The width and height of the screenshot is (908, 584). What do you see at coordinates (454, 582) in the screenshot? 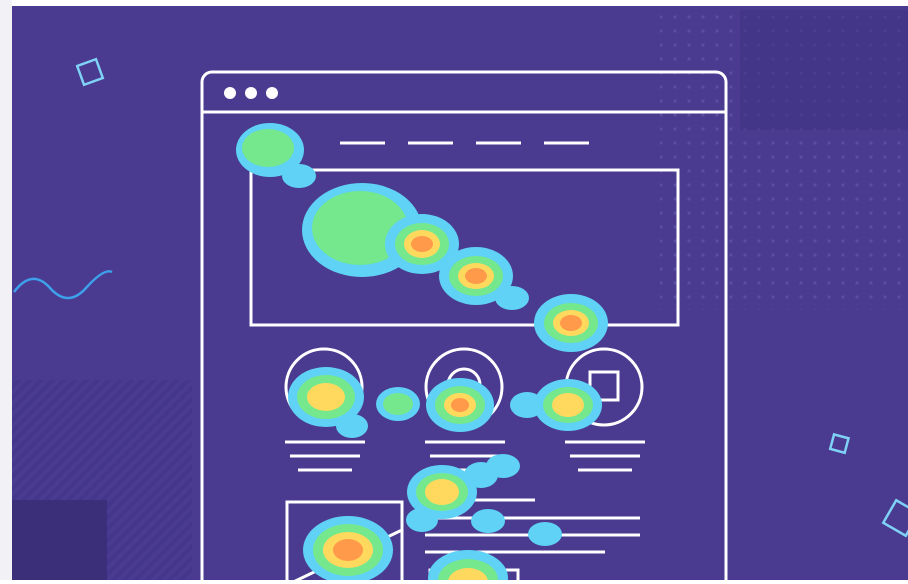
I see `bottom-edge` at bounding box center [454, 582].